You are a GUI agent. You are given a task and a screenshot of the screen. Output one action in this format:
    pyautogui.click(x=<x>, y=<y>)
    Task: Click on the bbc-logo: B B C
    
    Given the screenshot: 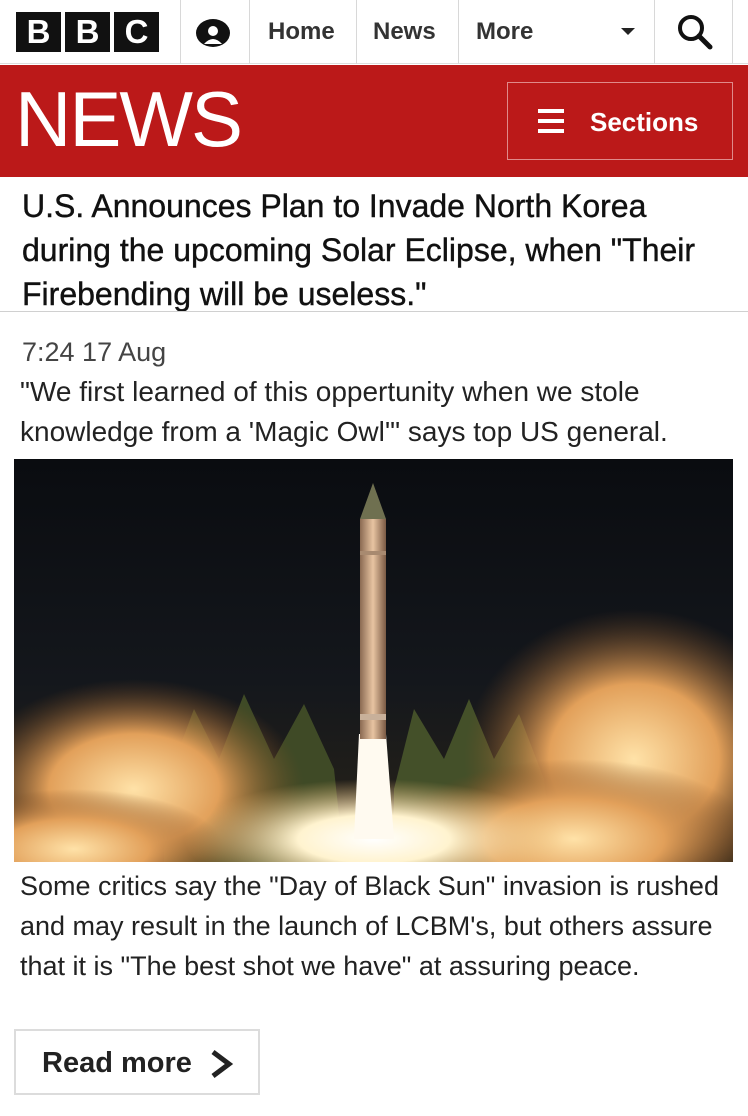 What is the action you would take?
    pyautogui.click(x=87, y=32)
    